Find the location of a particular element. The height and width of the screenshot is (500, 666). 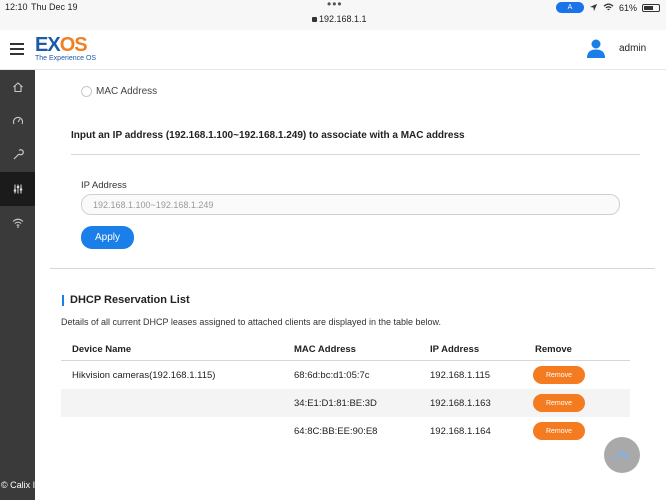

scroll-to-top-button is located at coordinates (622, 455).